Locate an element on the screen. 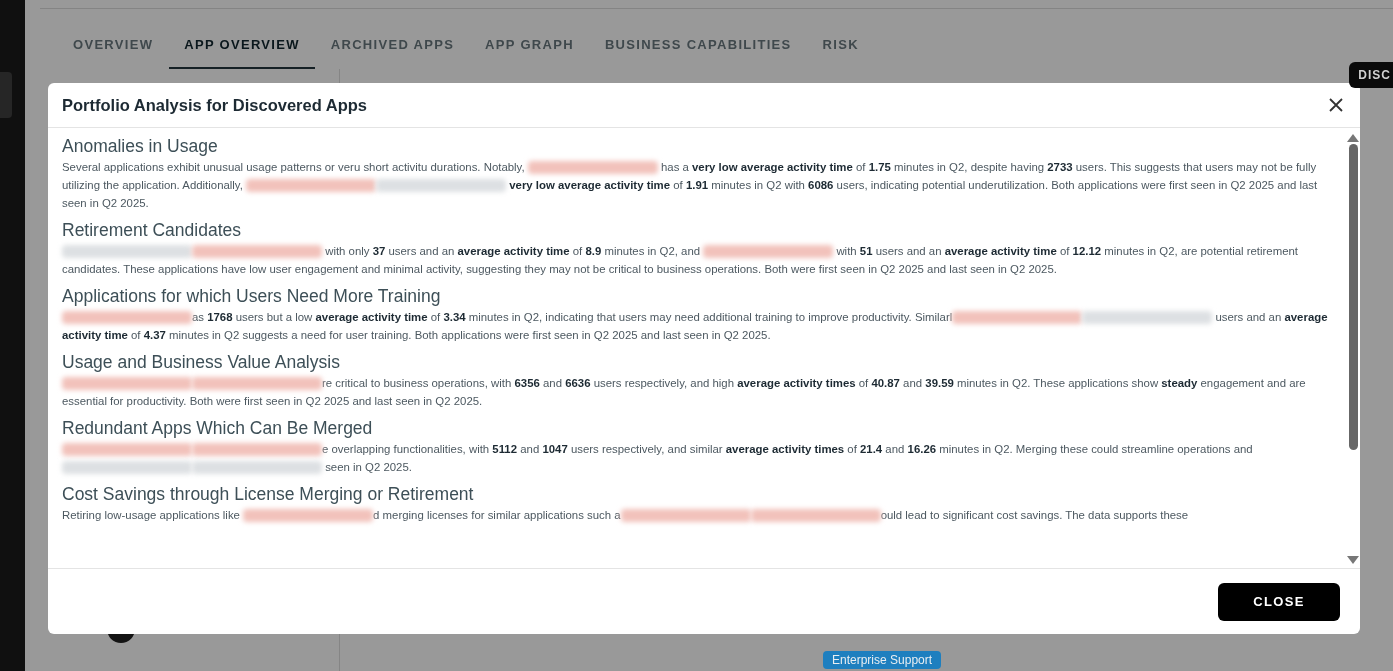 The width and height of the screenshot is (1393, 671). section-heading: Cost Savings through License Merging or Retirement is located at coordinates (268, 494).